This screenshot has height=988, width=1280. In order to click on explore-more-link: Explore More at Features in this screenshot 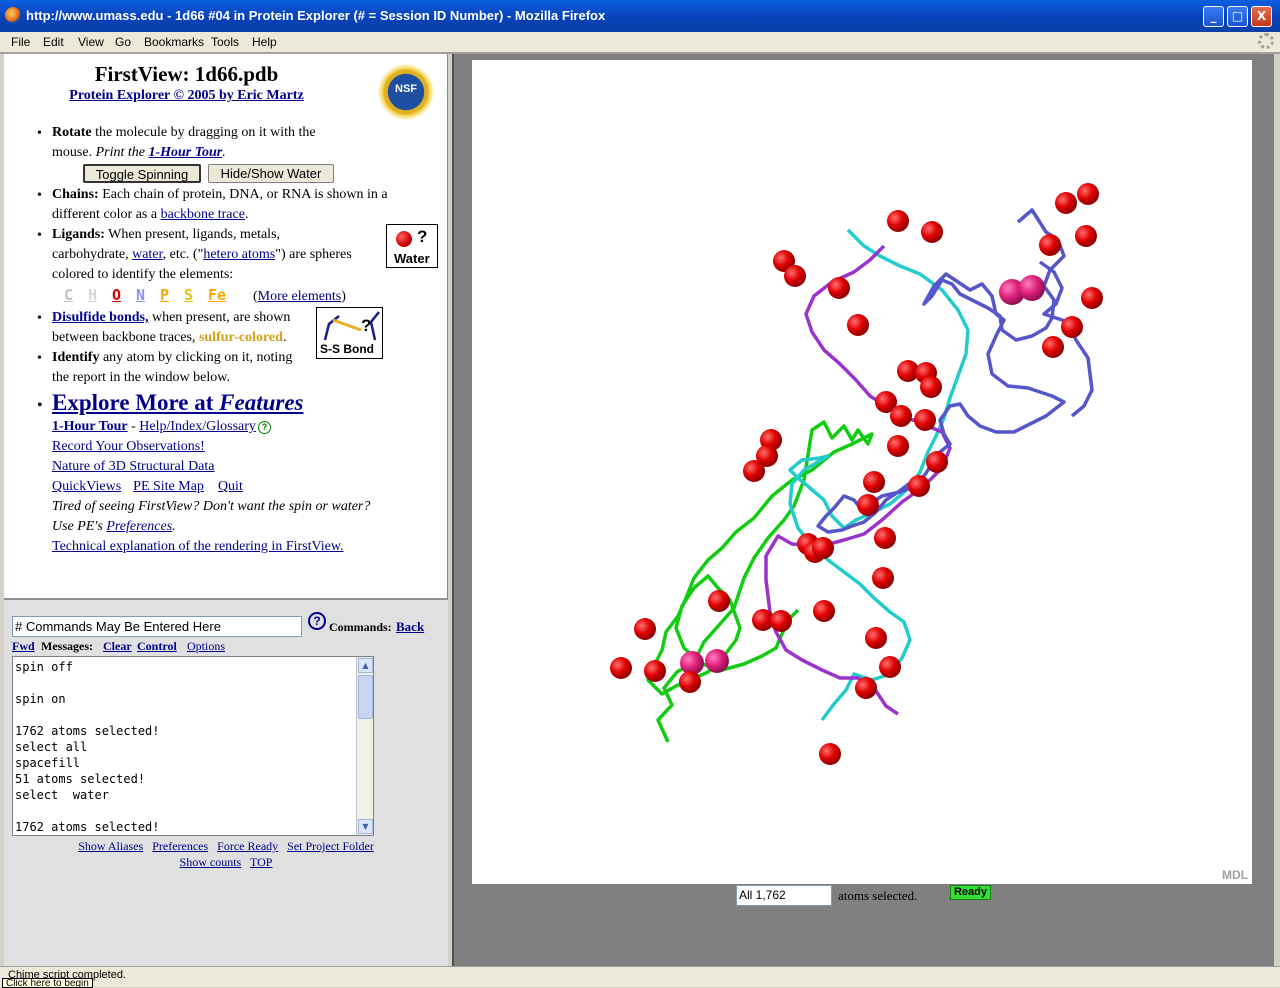, I will do `click(178, 402)`.